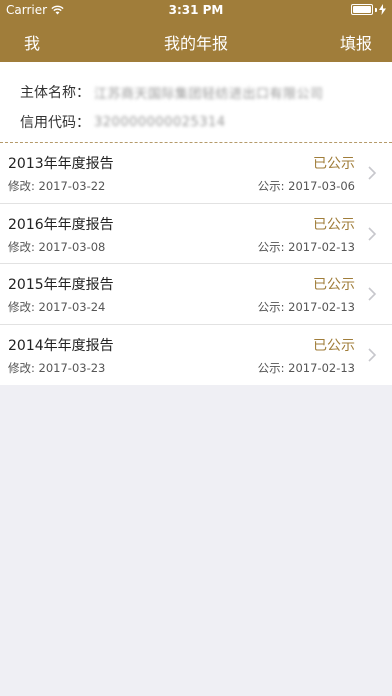 The height and width of the screenshot is (696, 392). I want to click on modified-date: 修改: 2017-03-08, so click(57, 246).